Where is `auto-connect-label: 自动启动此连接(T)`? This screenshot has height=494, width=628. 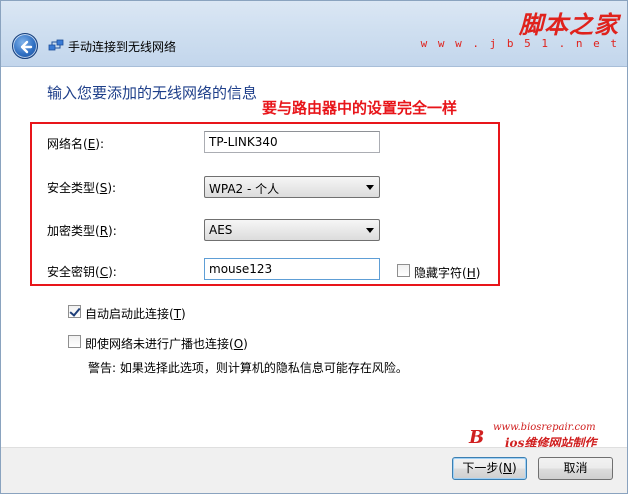 auto-connect-label: 自动启动此连接(T) is located at coordinates (135, 313).